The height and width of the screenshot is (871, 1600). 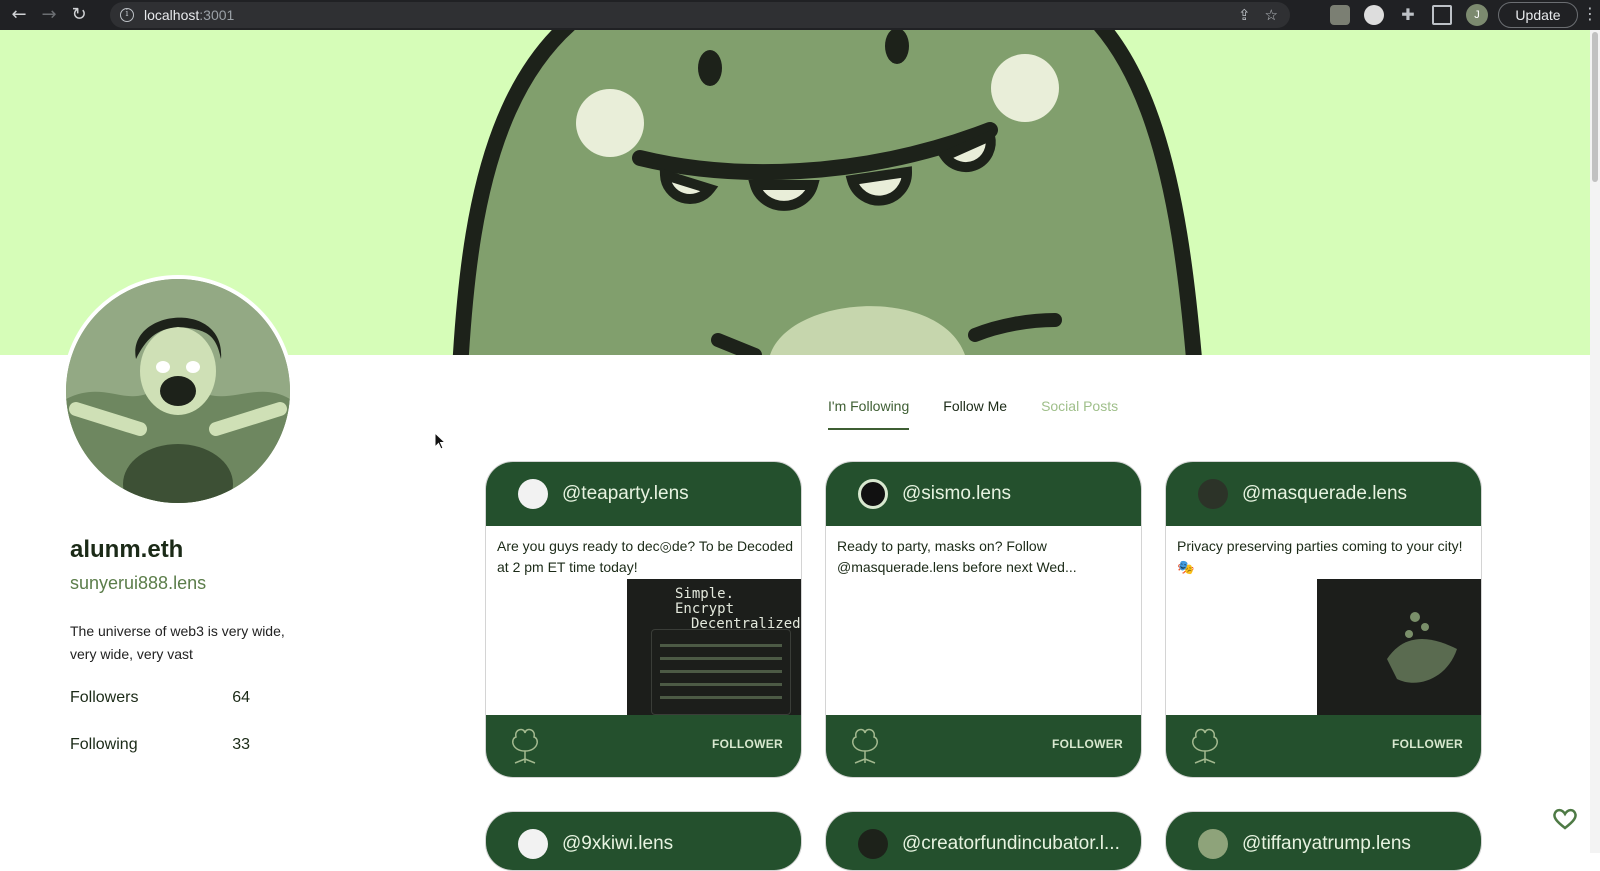 What do you see at coordinates (138, 583) in the screenshot?
I see `profile-handle: sunyerui888.lens` at bounding box center [138, 583].